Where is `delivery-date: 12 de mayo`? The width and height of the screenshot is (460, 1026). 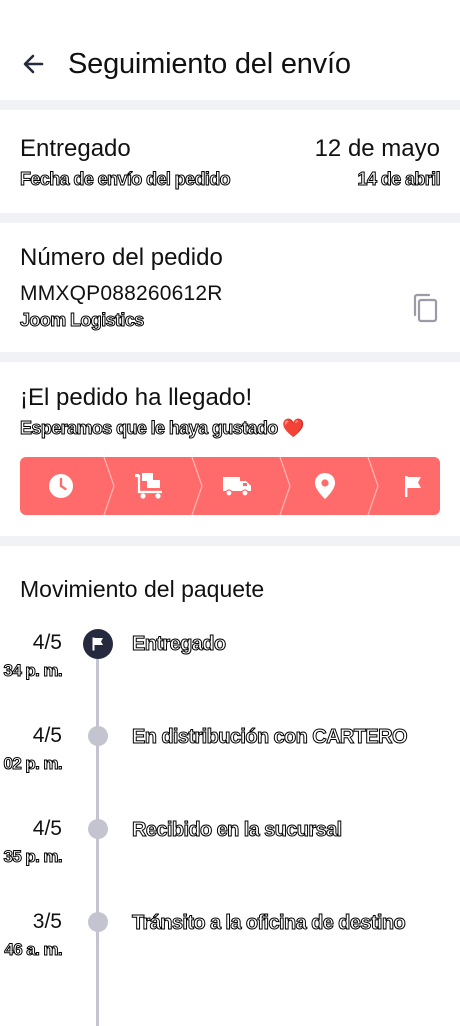 delivery-date: 12 de mayo is located at coordinates (377, 148).